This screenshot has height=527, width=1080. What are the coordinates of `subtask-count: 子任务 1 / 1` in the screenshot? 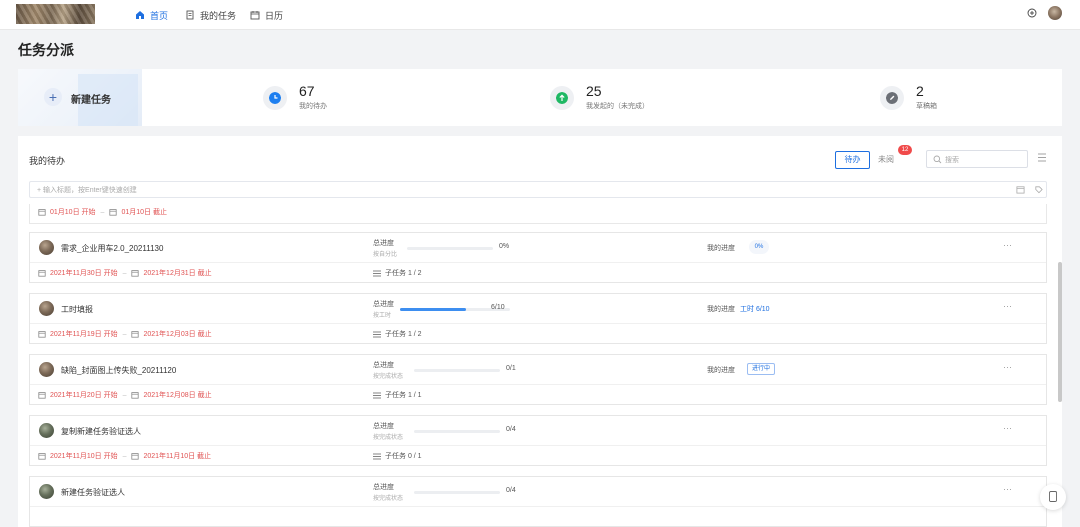 It's located at (397, 395).